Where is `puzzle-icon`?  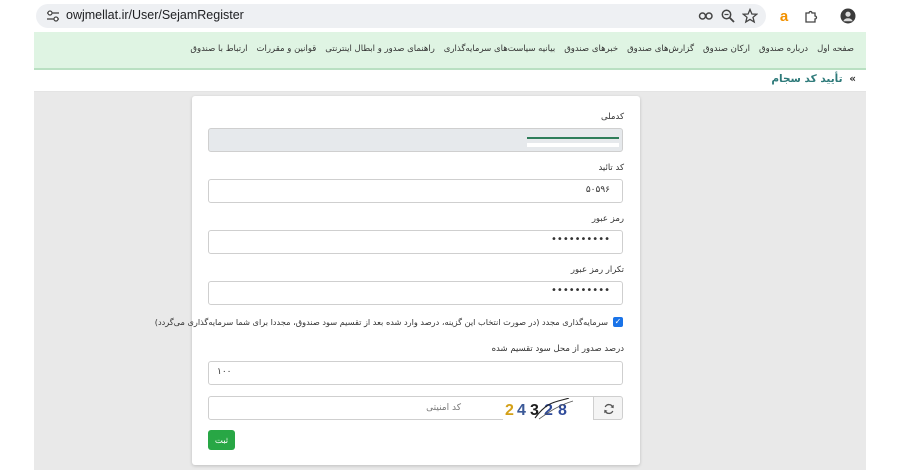 puzzle-icon is located at coordinates (811, 16).